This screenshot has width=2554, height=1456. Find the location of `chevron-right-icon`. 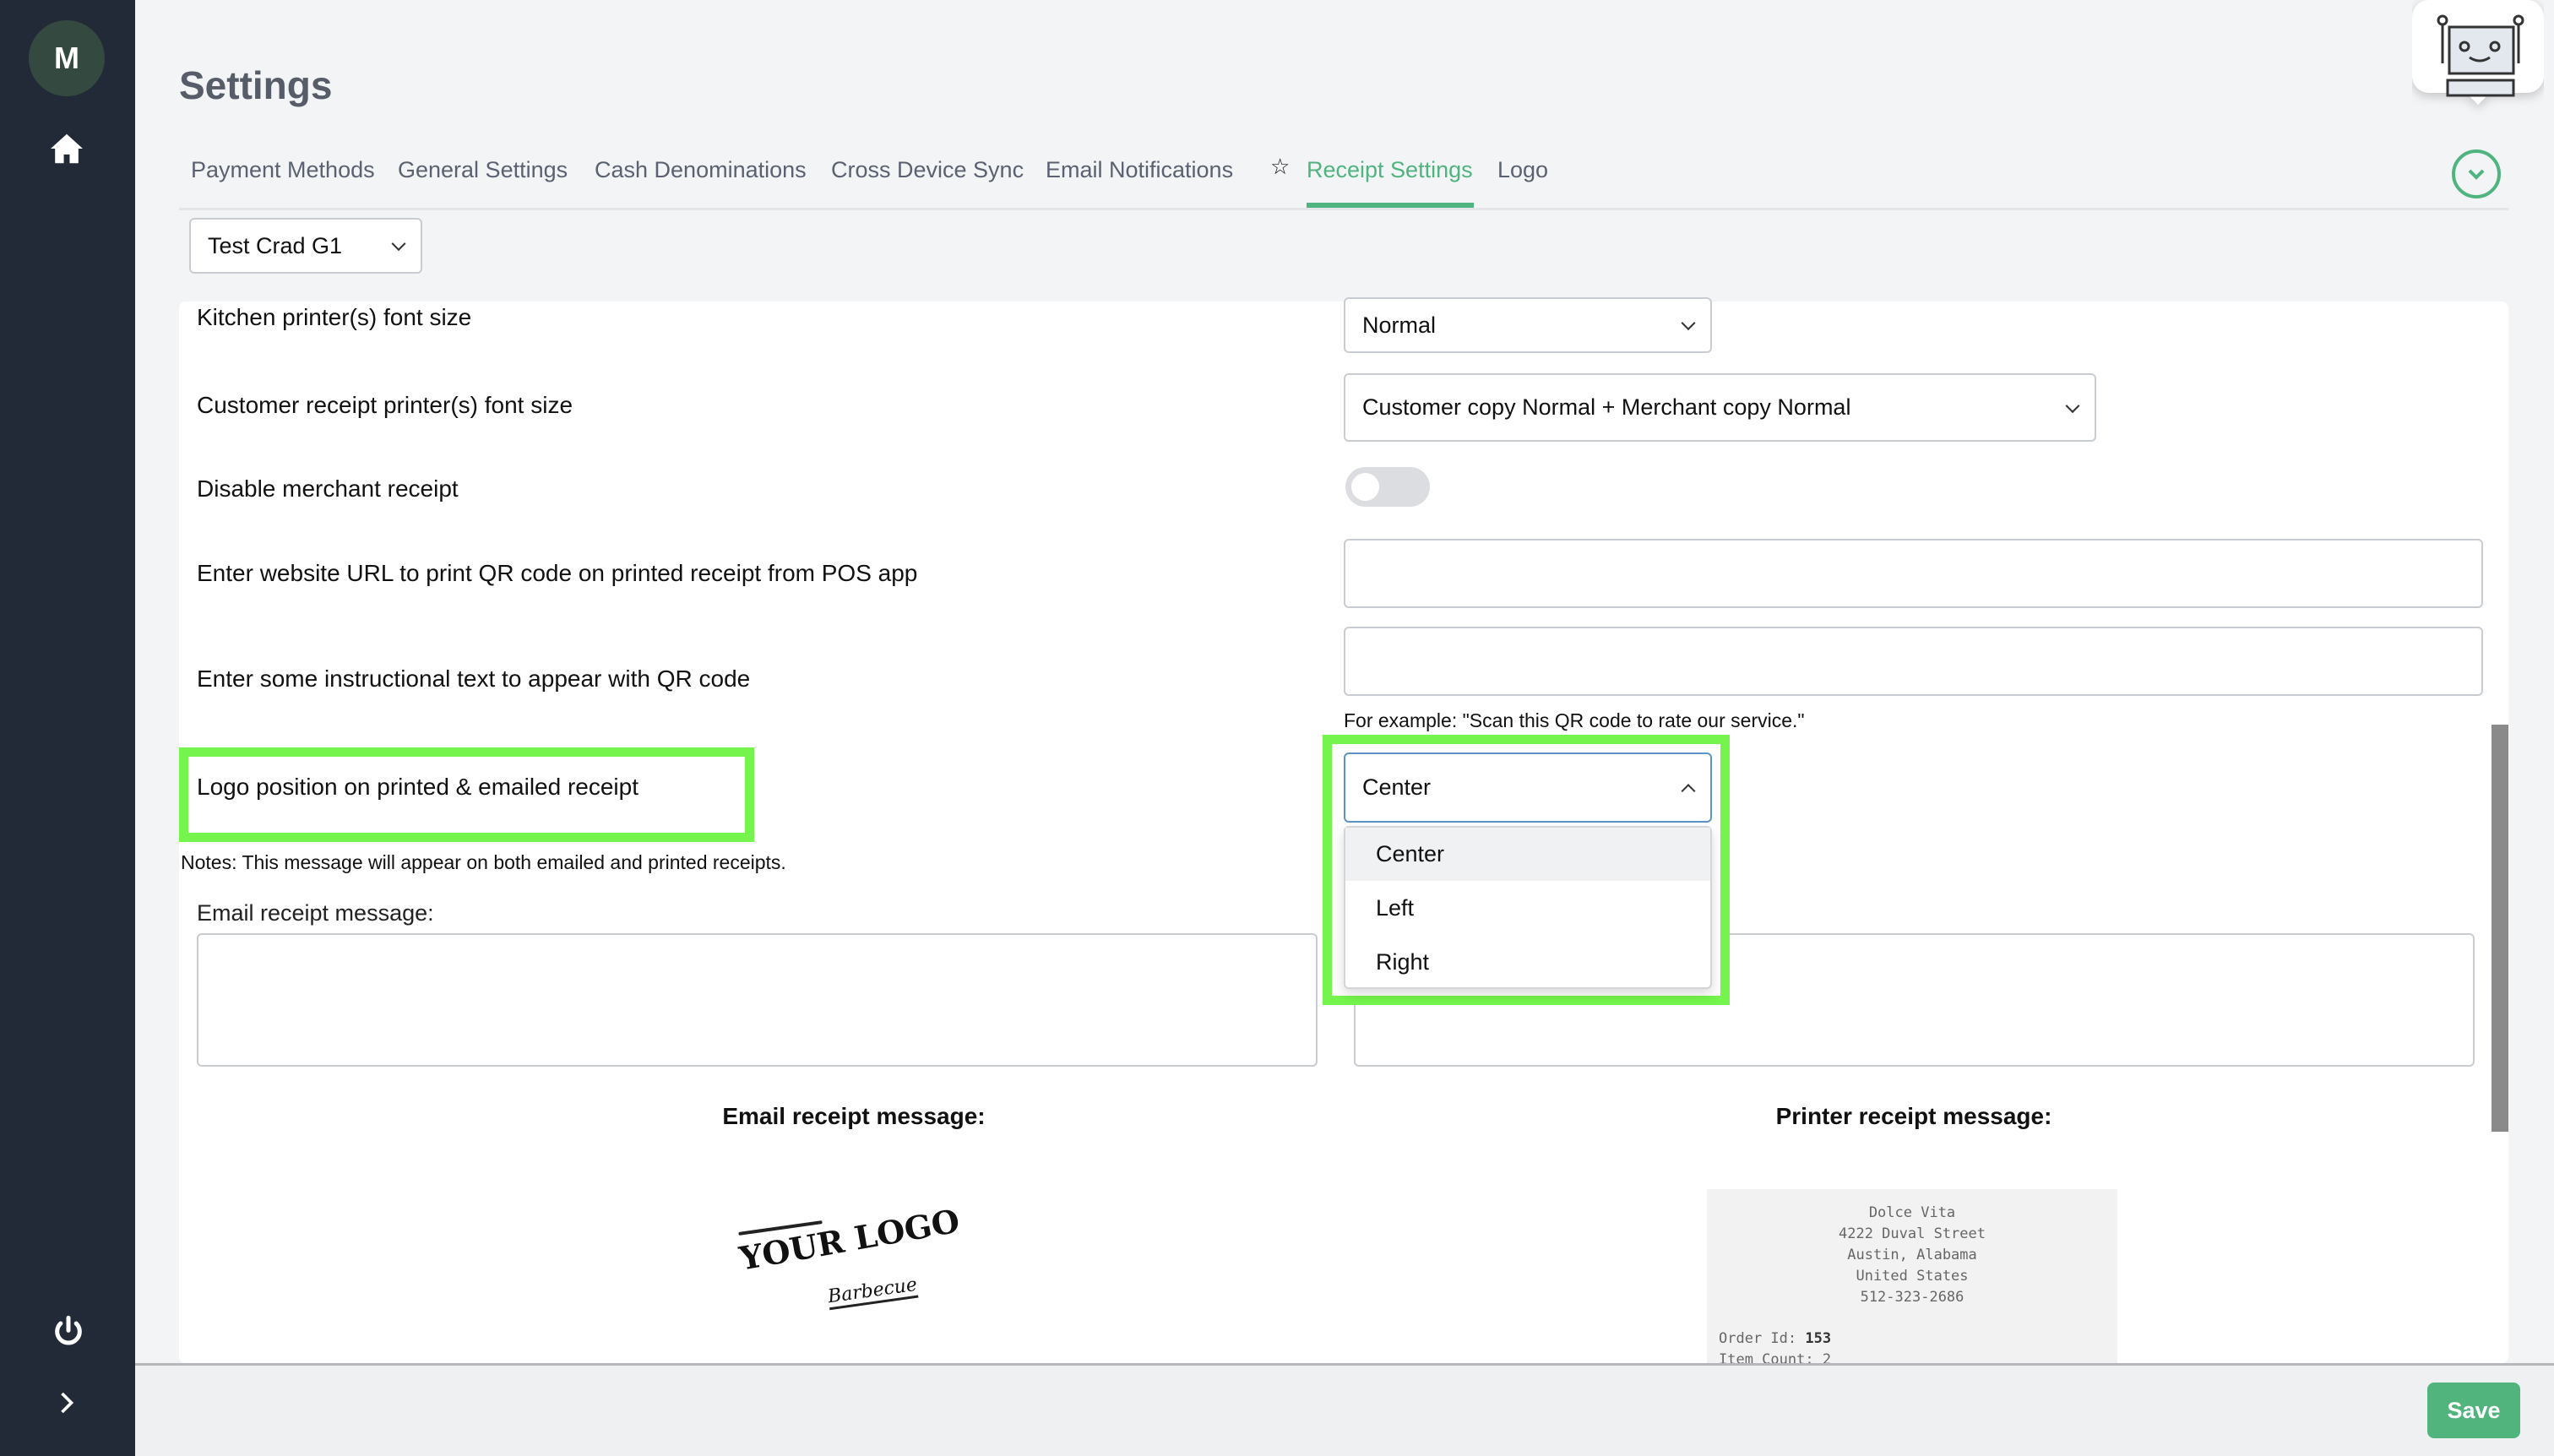

chevron-right-icon is located at coordinates (66, 1403).